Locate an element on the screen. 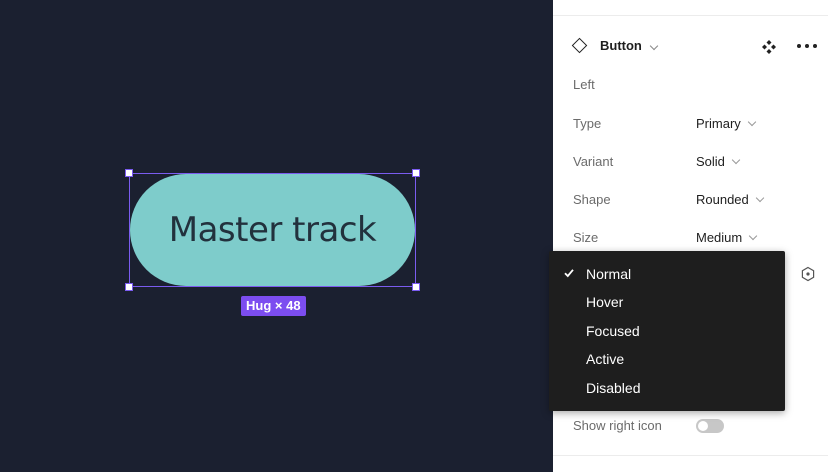  menu-item-disabled: Disabled is located at coordinates (667, 388).